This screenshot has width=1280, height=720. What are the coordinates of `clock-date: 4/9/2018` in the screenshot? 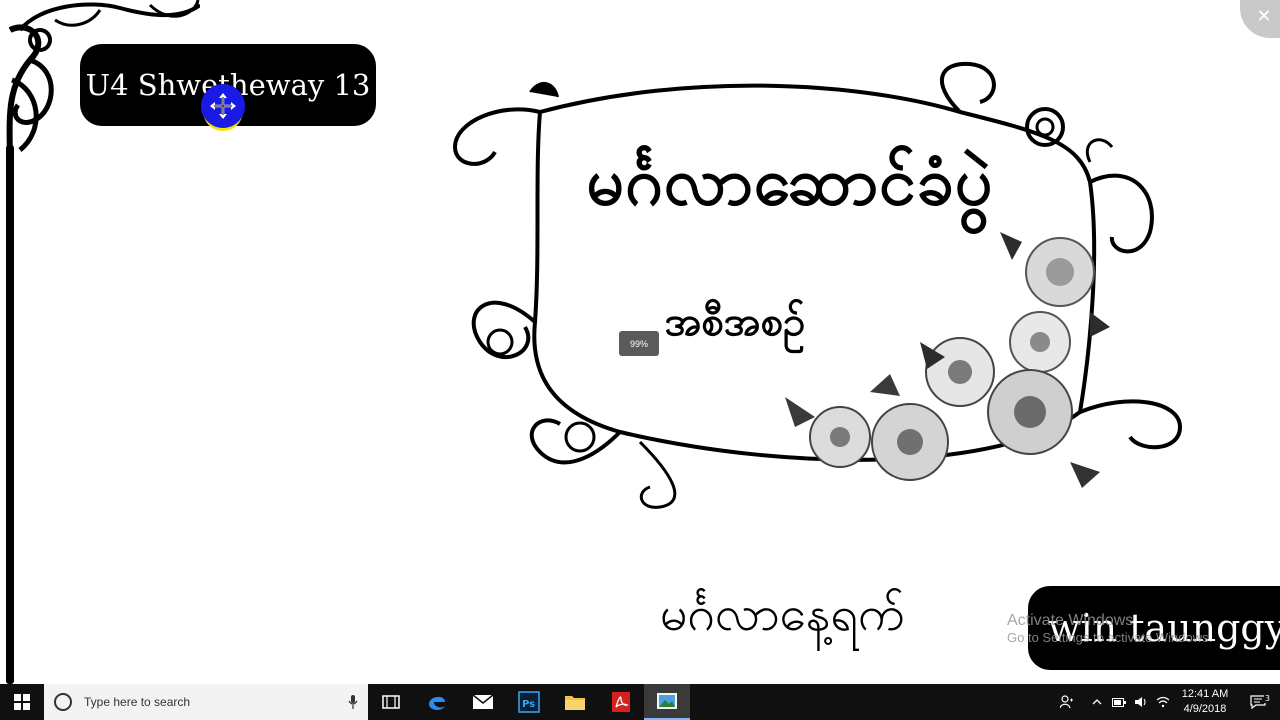 It's located at (1205, 709).